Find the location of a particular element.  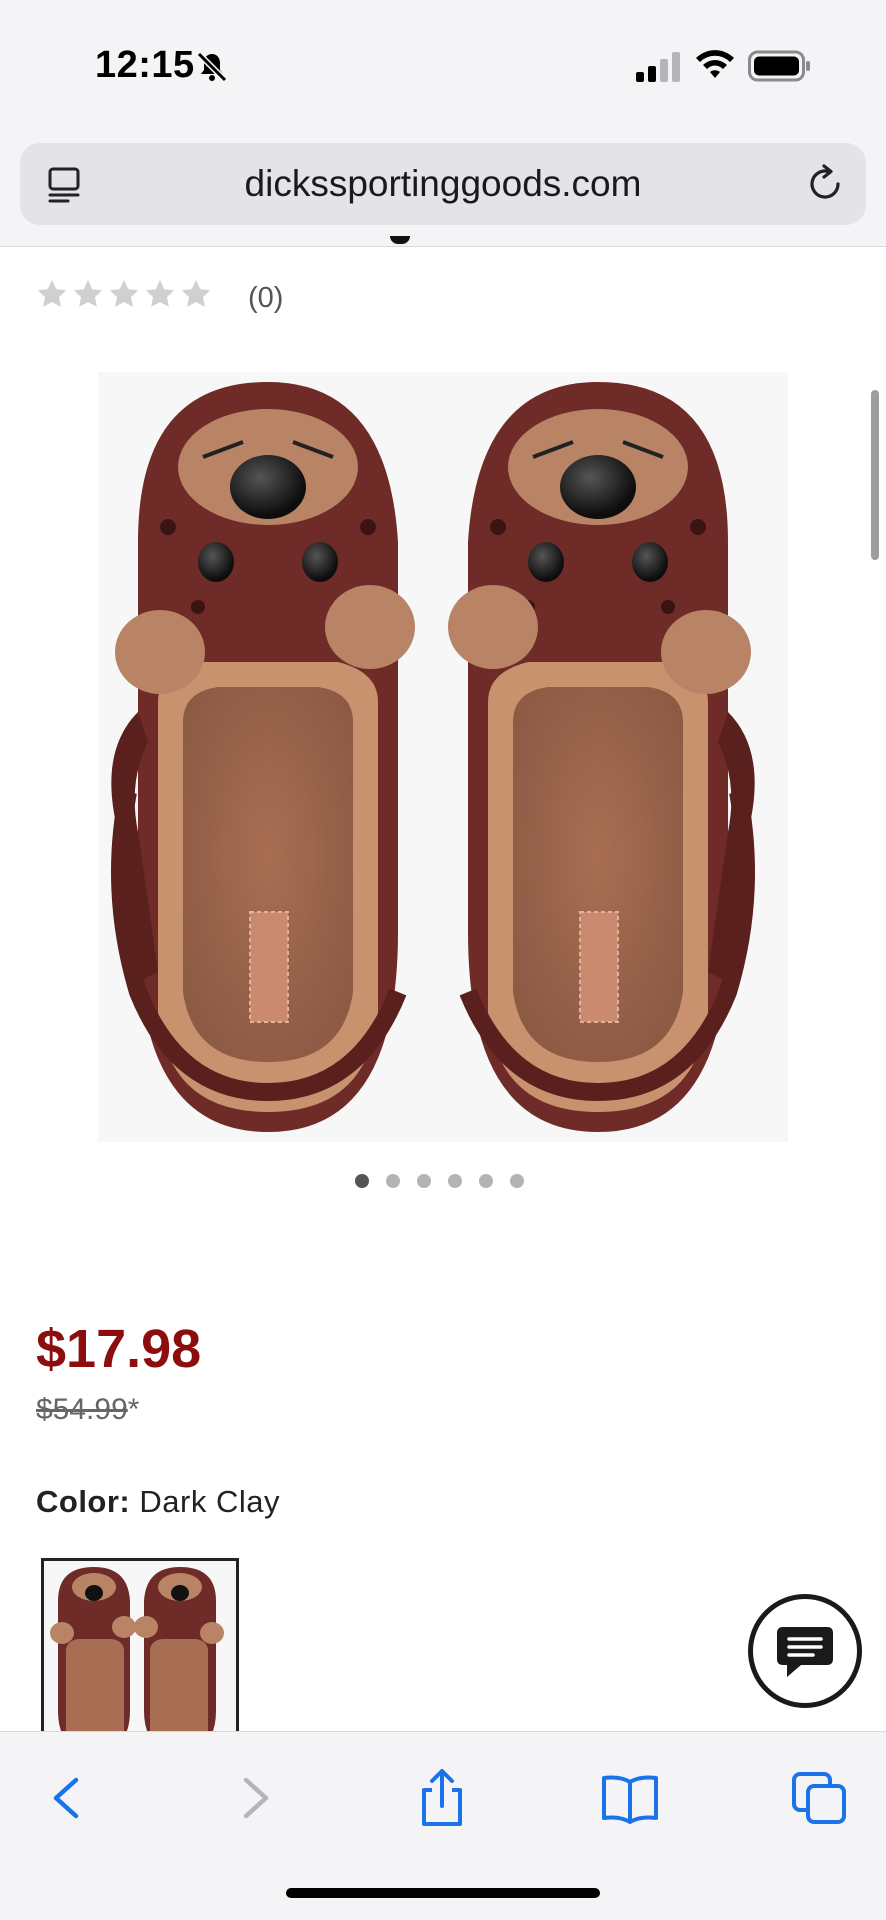

color-value: Dark Clay is located at coordinates (209, 1501).